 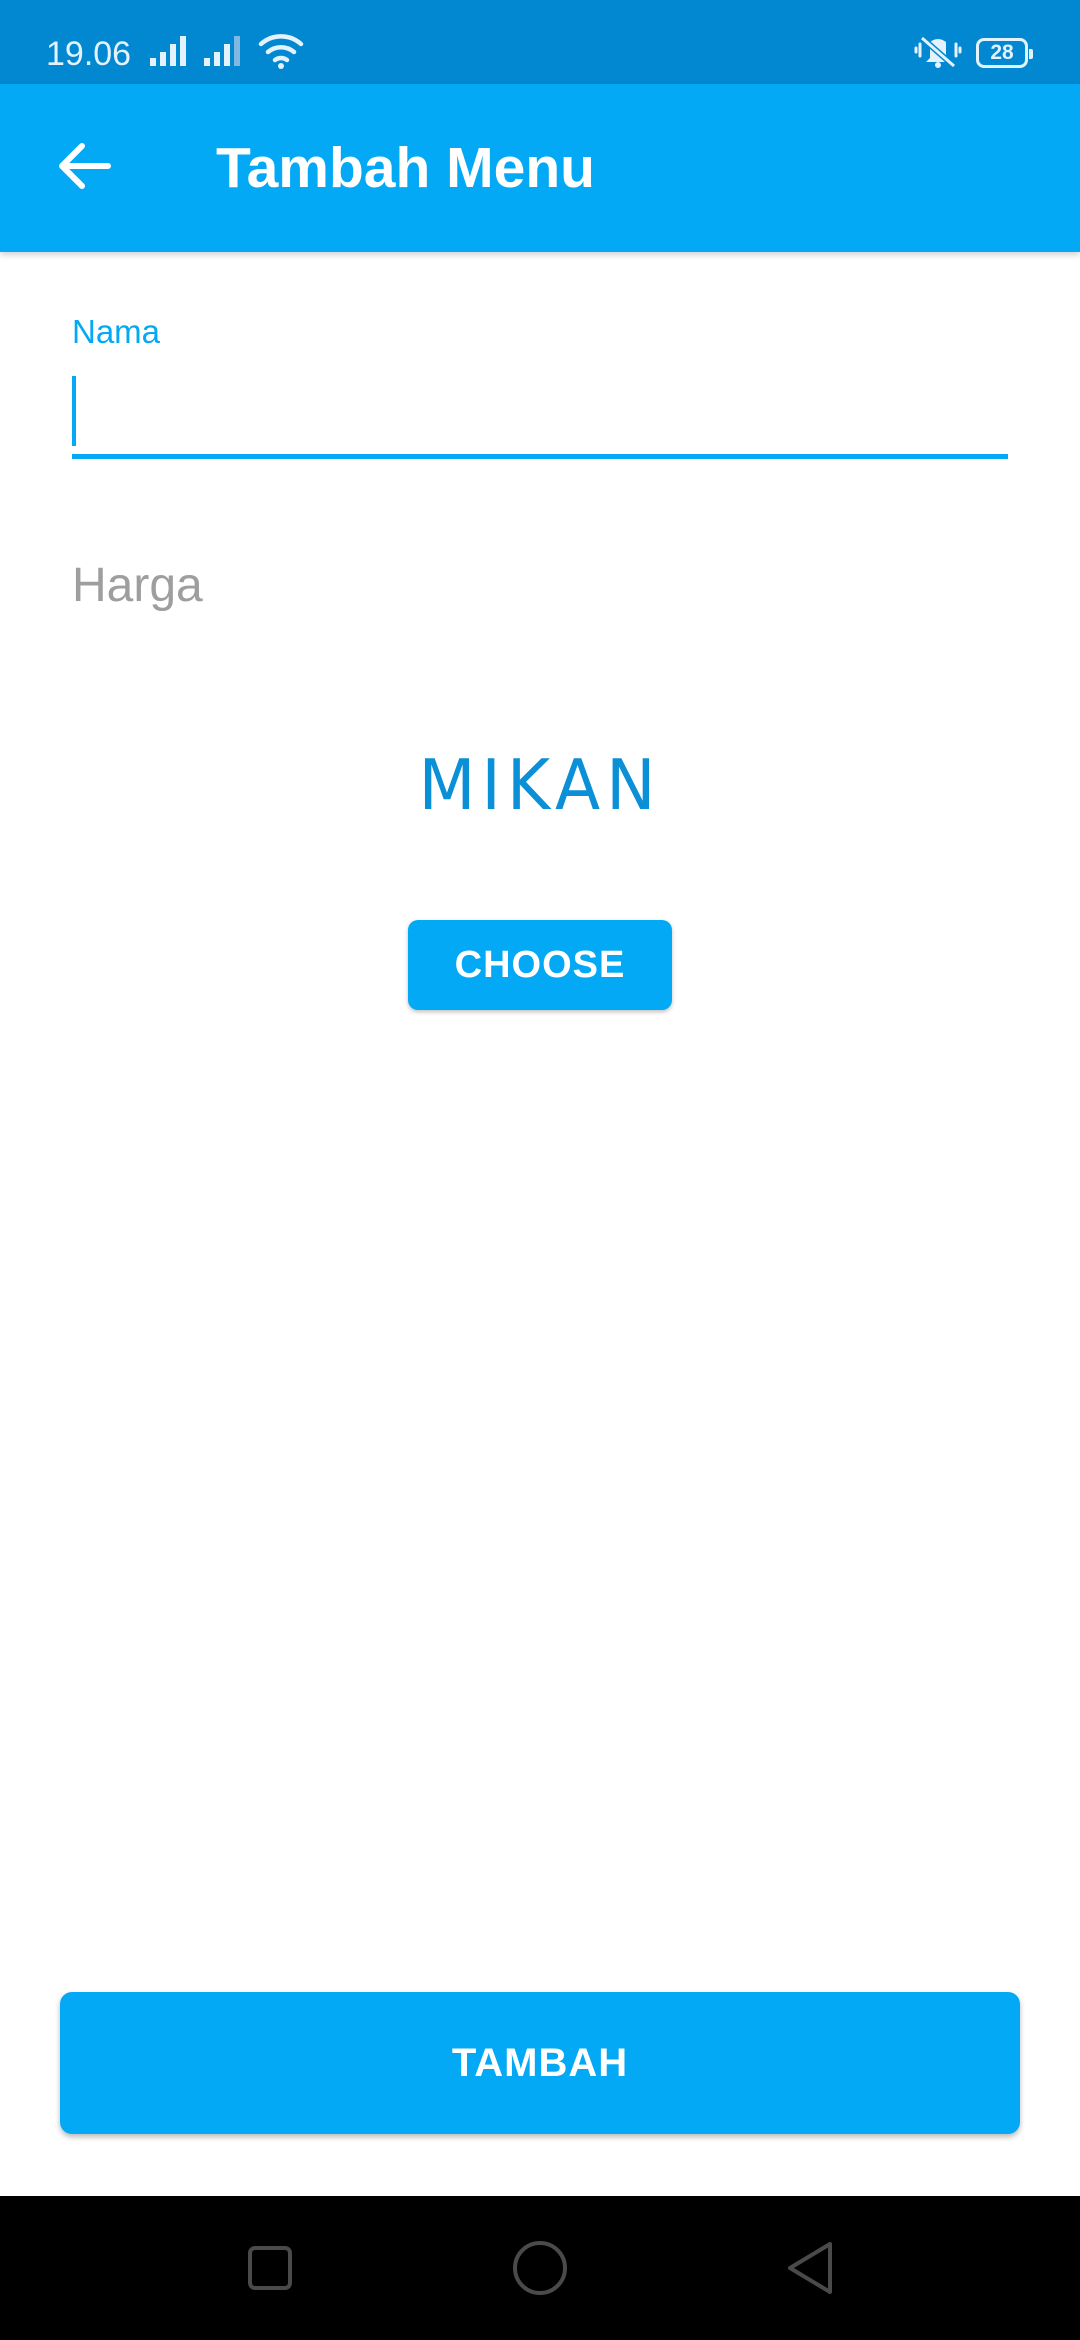 I want to click on mikan-logo: MIKAN, so click(x=540, y=785).